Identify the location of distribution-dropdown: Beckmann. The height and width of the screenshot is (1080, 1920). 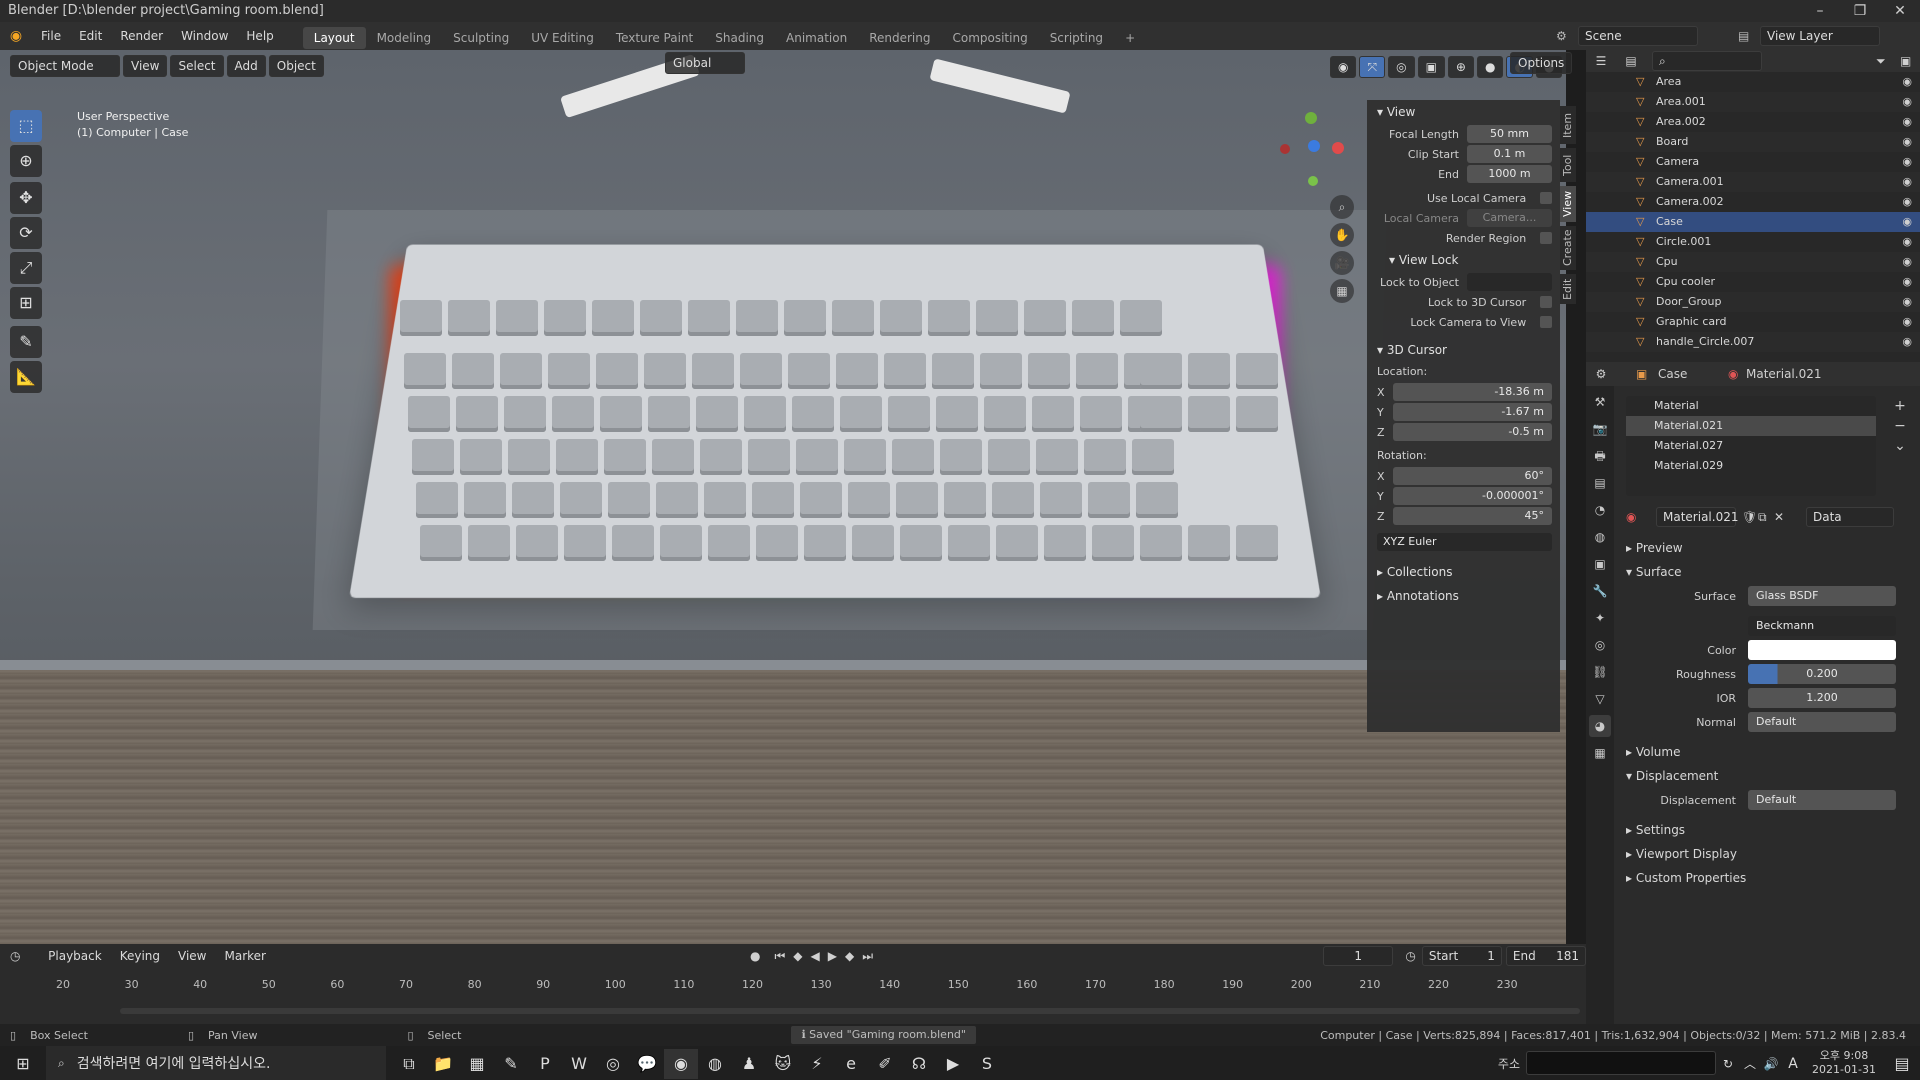
(1822, 626).